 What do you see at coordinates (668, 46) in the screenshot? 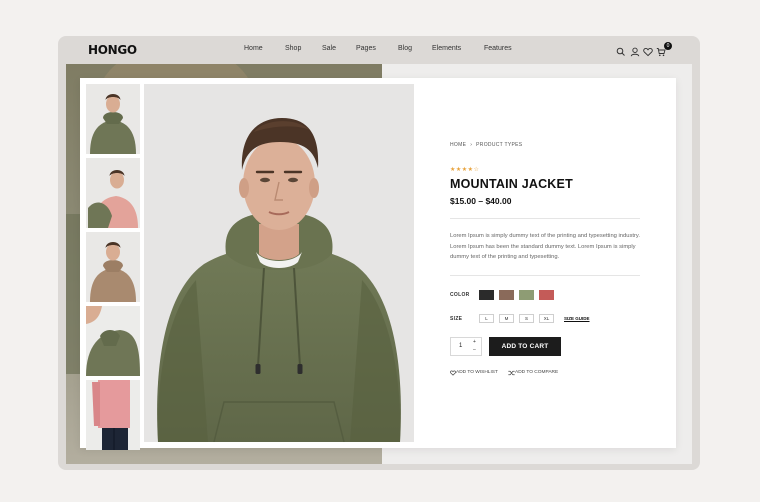
I see `cart-count-badge: 0` at bounding box center [668, 46].